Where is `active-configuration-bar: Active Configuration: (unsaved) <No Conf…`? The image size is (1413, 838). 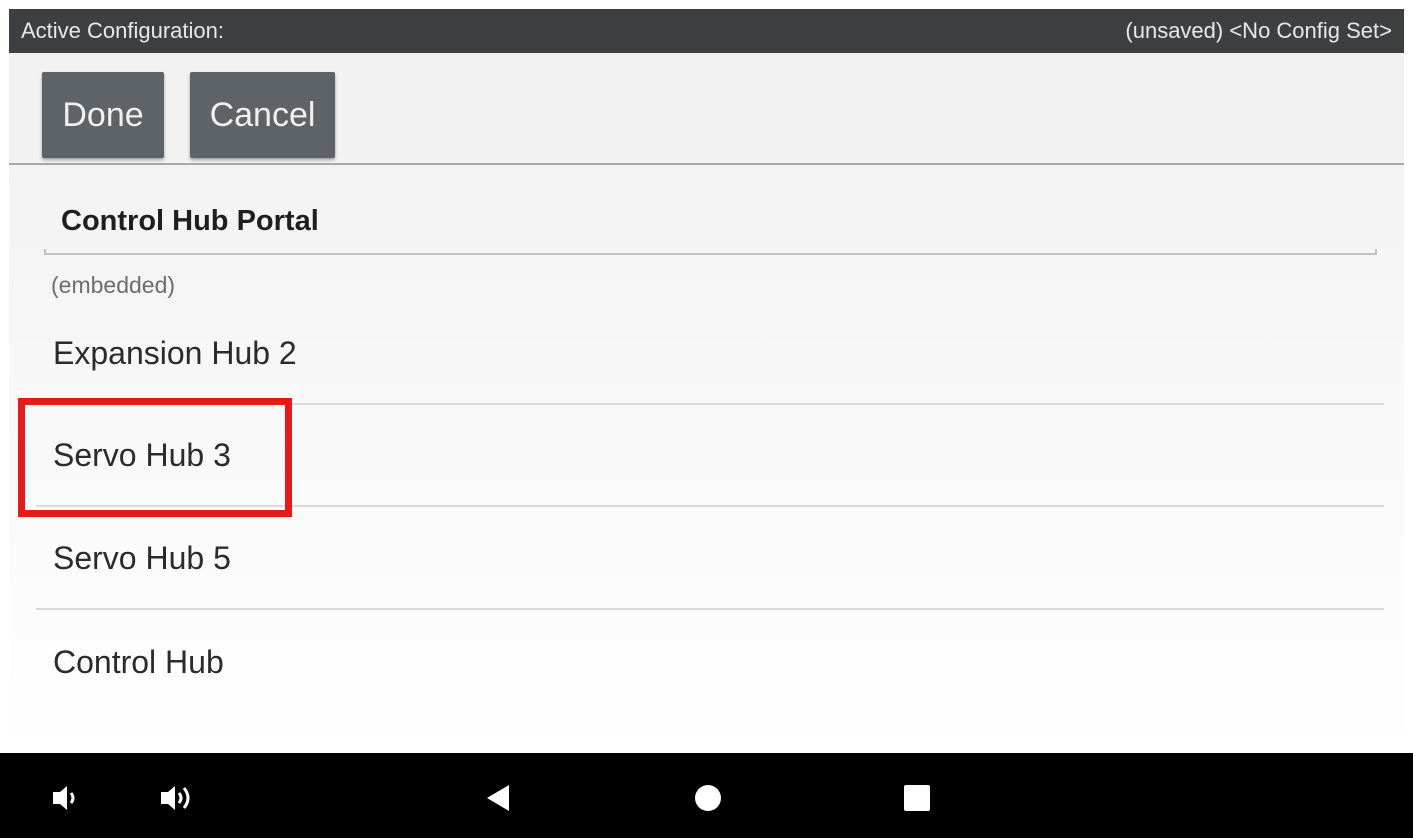 active-configuration-bar: Active Configuration: (unsaved) <No Conf… is located at coordinates (706, 31).